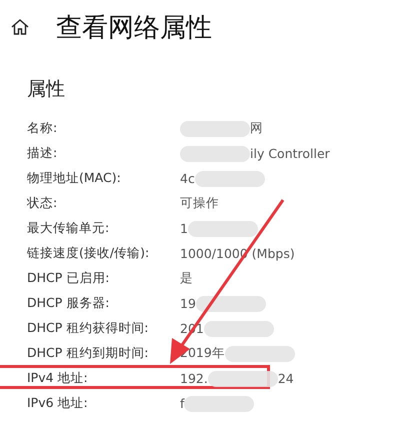  I want to click on property-label: IPv6 地址:, so click(58, 403).